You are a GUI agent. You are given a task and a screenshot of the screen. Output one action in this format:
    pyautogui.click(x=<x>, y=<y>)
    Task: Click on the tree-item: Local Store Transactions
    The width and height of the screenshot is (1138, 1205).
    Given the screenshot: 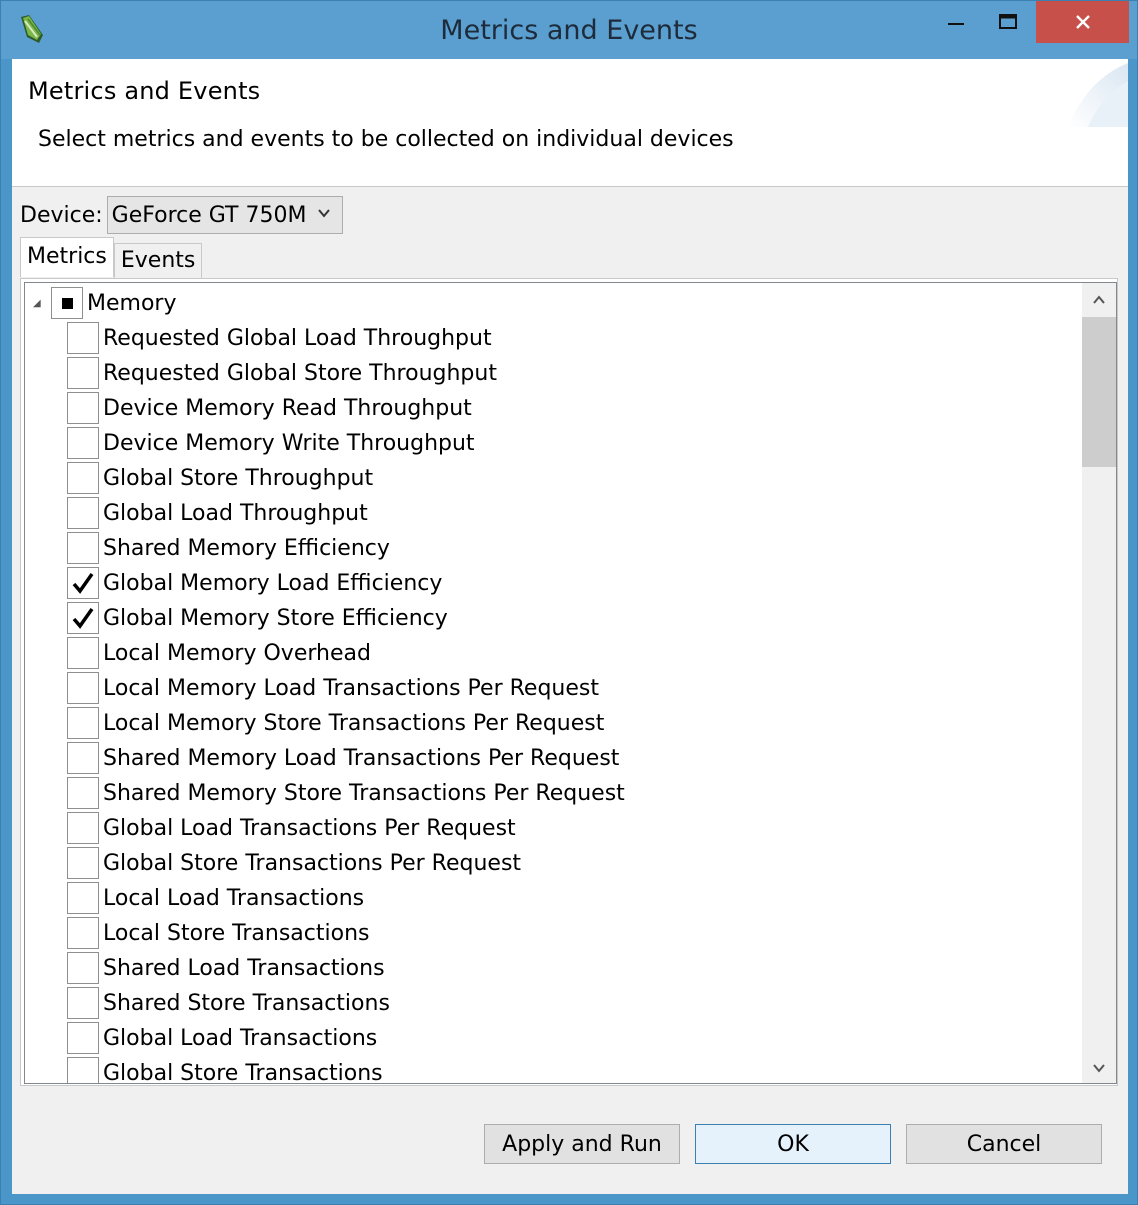 What is the action you would take?
    pyautogui.click(x=218, y=933)
    